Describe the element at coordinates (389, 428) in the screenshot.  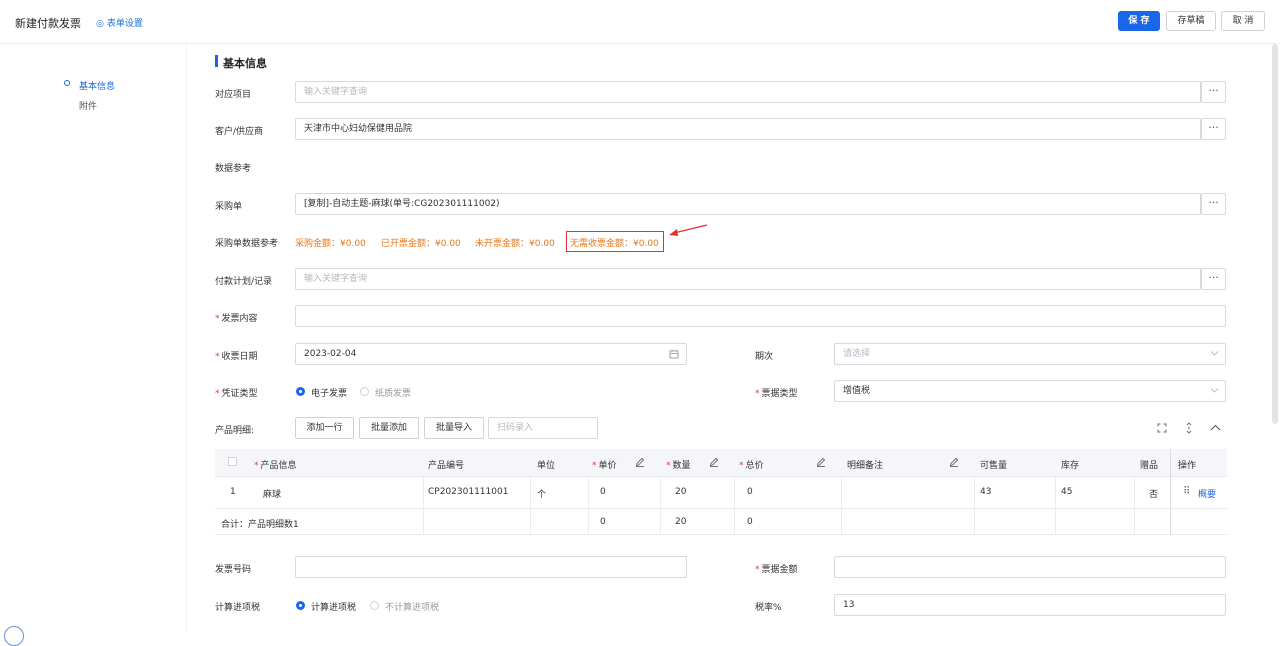
I see `batch-add-button: 批量添加` at that location.